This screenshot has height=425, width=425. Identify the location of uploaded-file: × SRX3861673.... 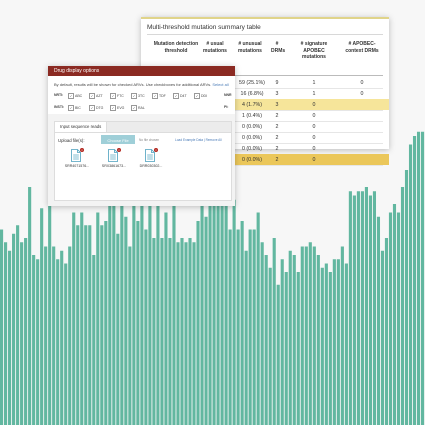
(114, 162).